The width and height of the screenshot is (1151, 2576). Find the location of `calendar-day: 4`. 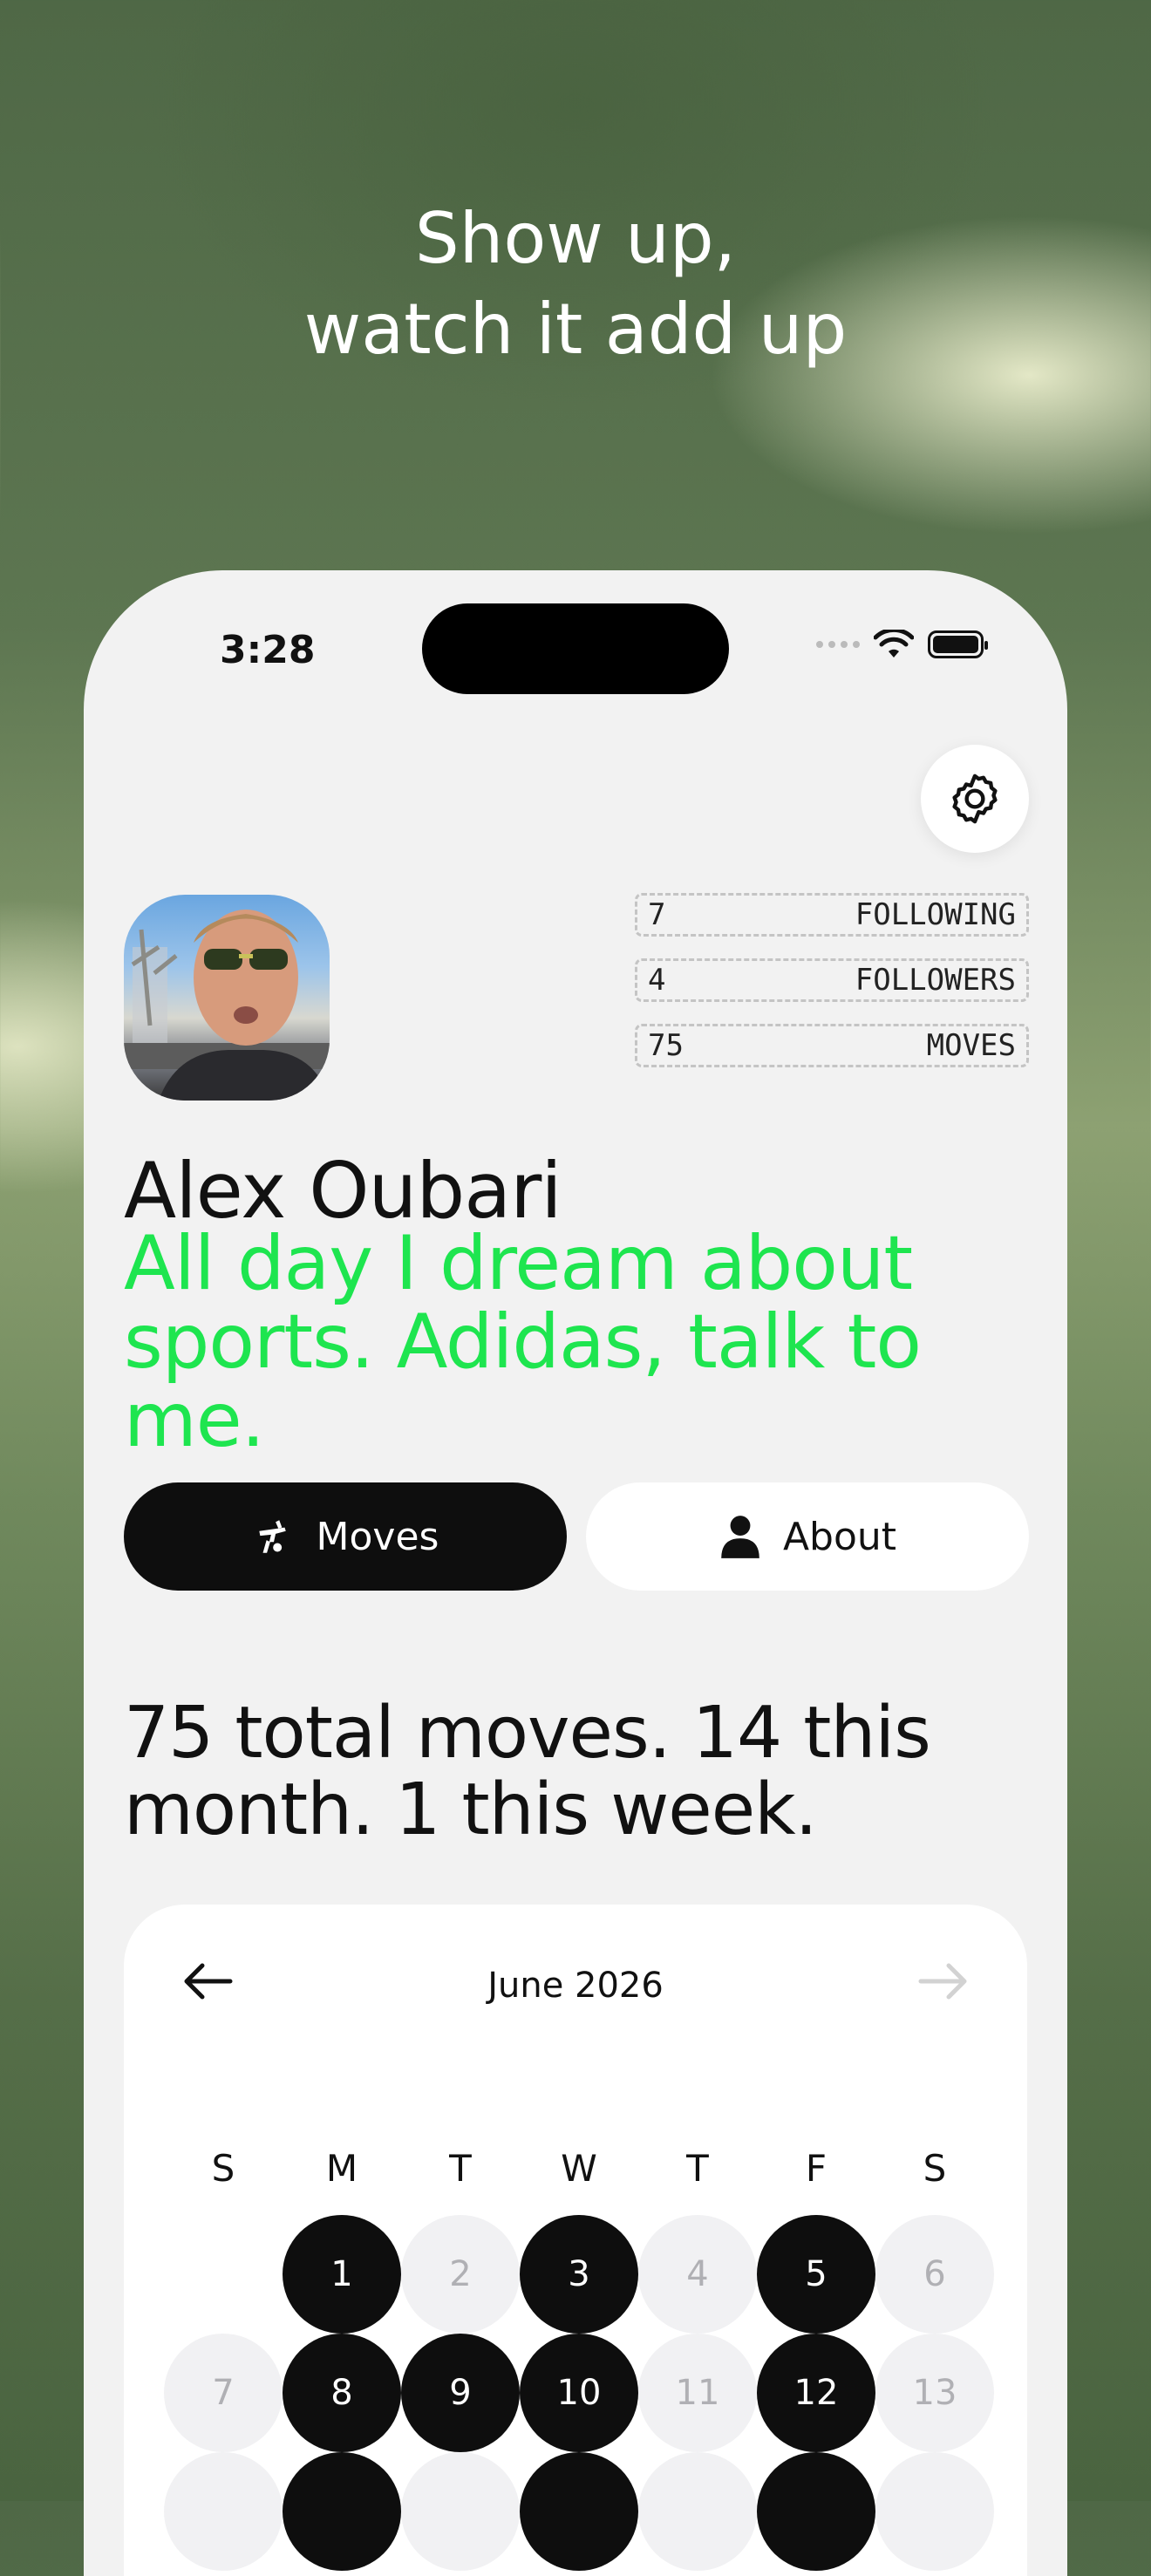

calendar-day: 4 is located at coordinates (697, 2275).